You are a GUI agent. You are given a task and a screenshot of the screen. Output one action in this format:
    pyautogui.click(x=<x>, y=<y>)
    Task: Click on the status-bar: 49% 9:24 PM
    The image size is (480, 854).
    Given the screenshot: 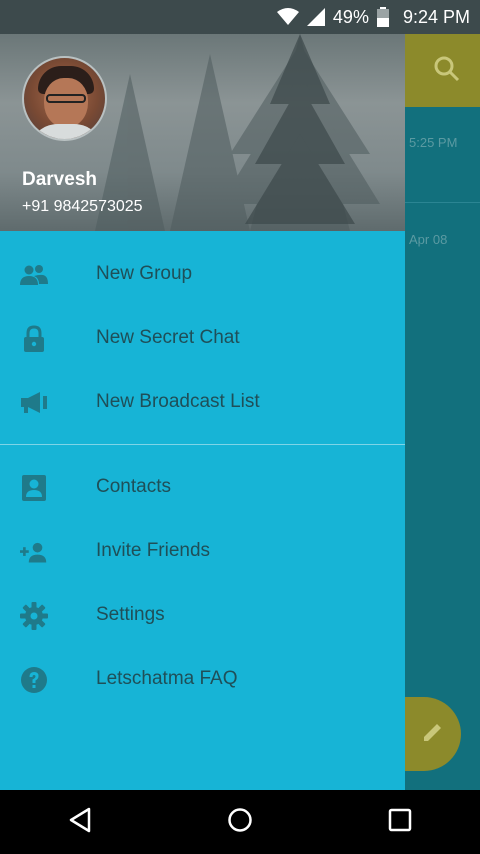 What is the action you would take?
    pyautogui.click(x=240, y=17)
    